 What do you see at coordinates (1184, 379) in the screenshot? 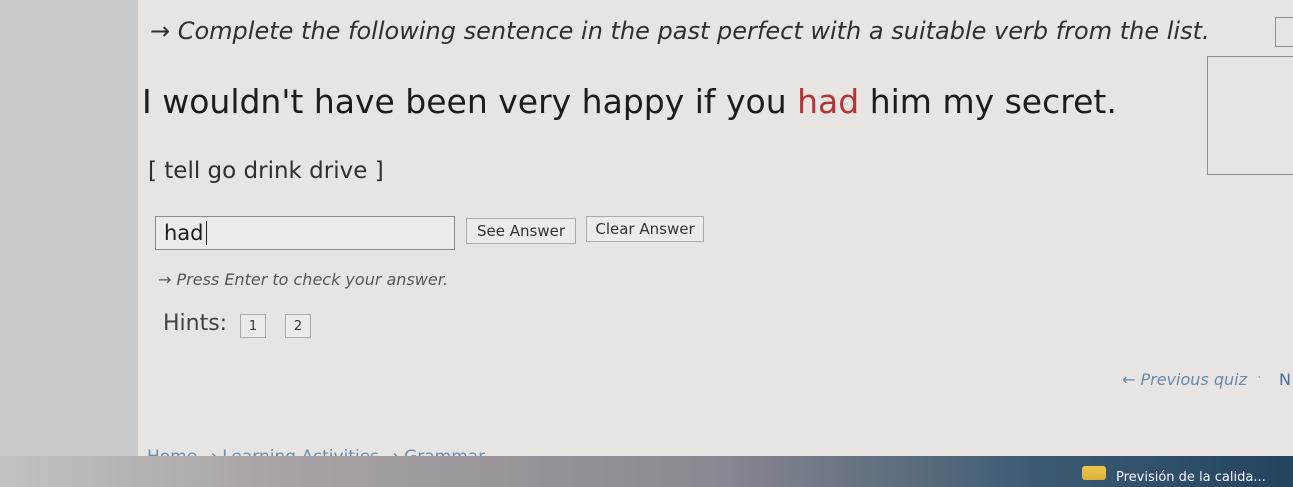
I see `previous-quiz-link: ← Previous quiz` at bounding box center [1184, 379].